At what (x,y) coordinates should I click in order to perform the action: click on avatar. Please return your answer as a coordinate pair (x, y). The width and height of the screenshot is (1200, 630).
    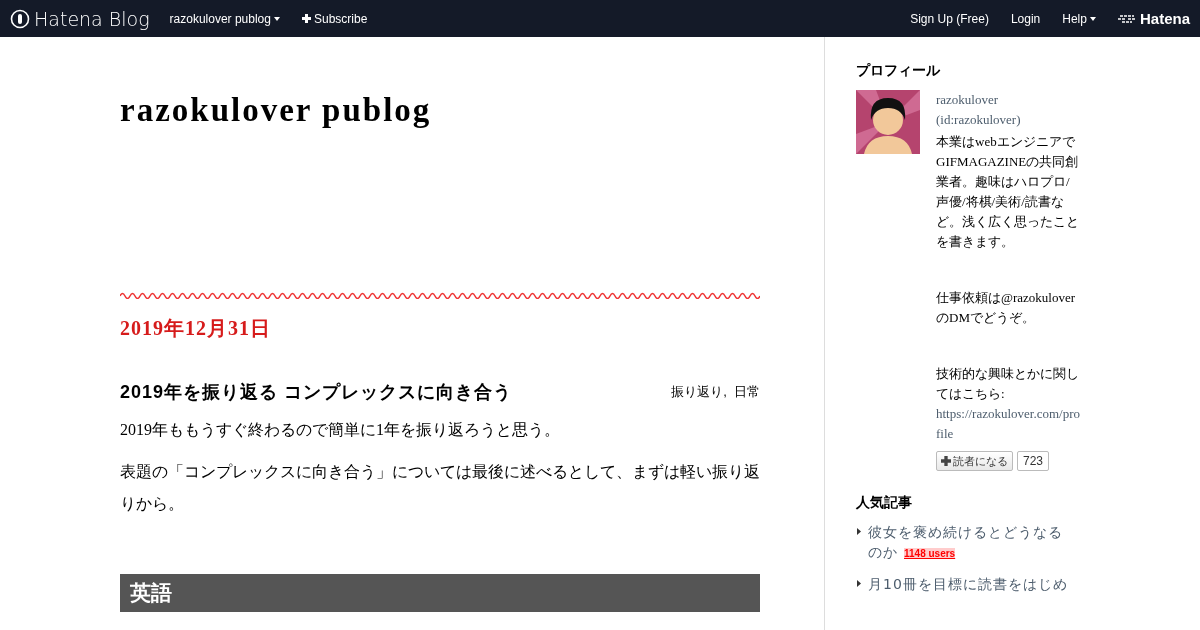
    Looking at the image, I should click on (888, 122).